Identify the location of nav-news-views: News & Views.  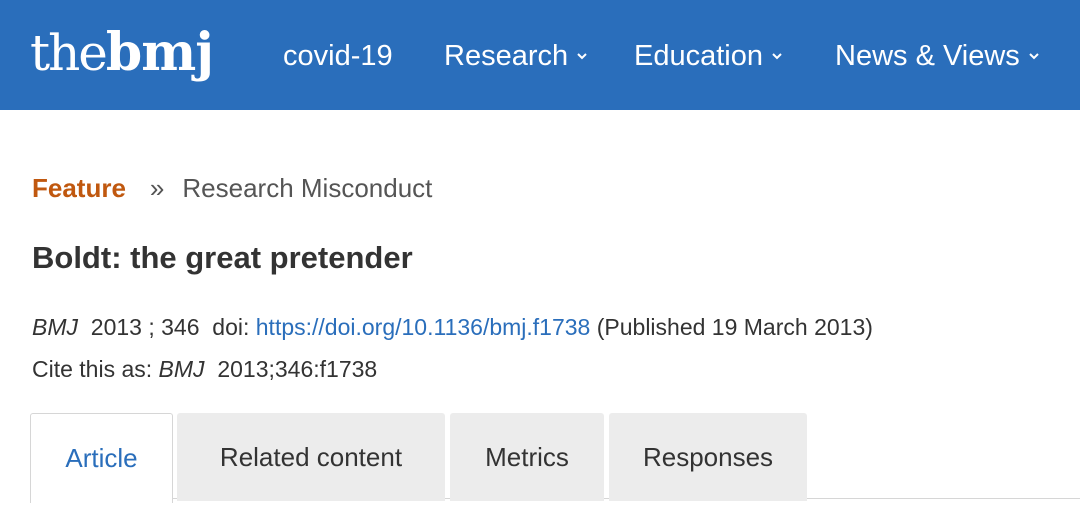
(937, 56).